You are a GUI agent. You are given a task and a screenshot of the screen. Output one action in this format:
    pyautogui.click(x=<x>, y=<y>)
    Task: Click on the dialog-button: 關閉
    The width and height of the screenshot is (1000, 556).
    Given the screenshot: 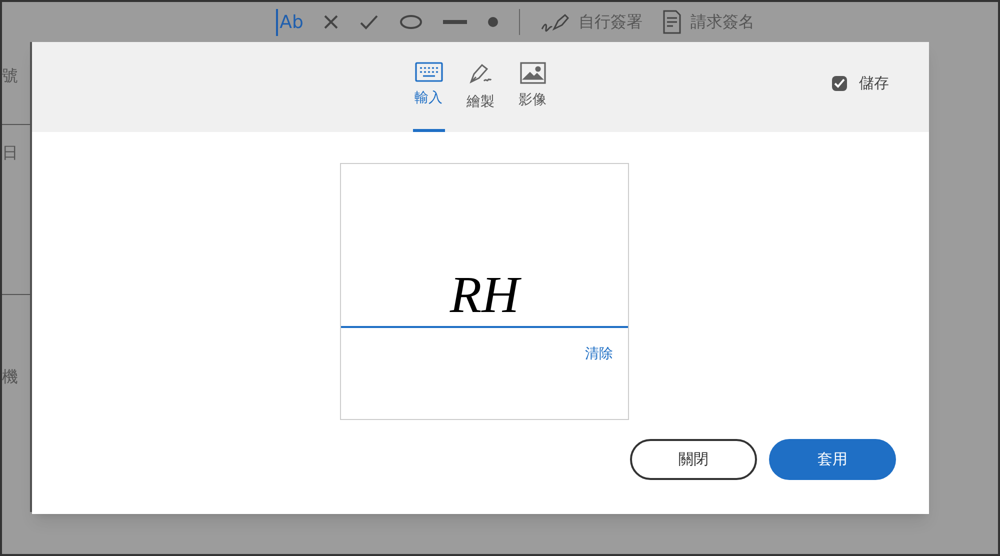 What is the action you would take?
    pyautogui.click(x=693, y=459)
    